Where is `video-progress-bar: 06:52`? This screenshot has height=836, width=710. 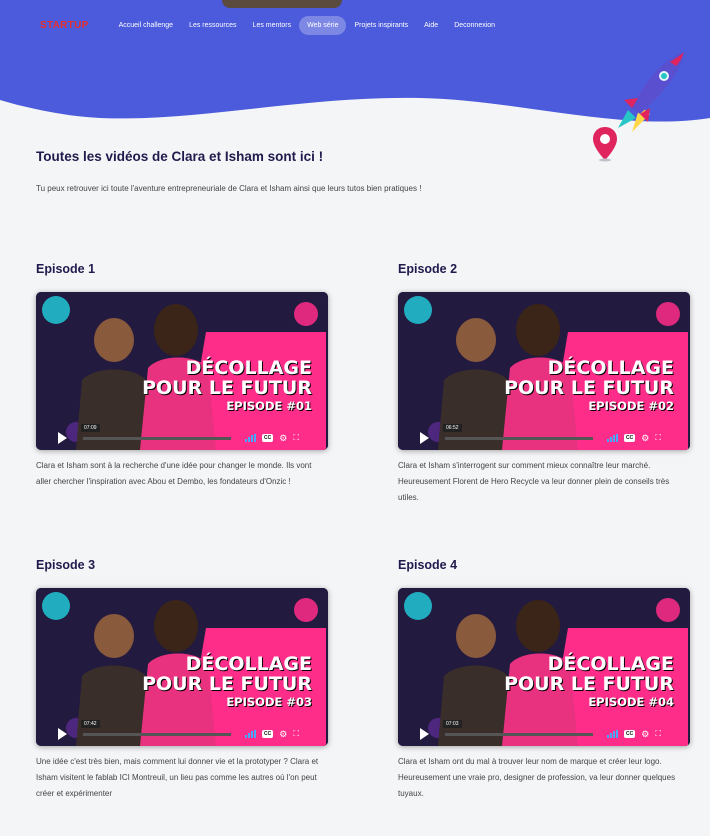 video-progress-bar: 06:52 is located at coordinates (518, 431).